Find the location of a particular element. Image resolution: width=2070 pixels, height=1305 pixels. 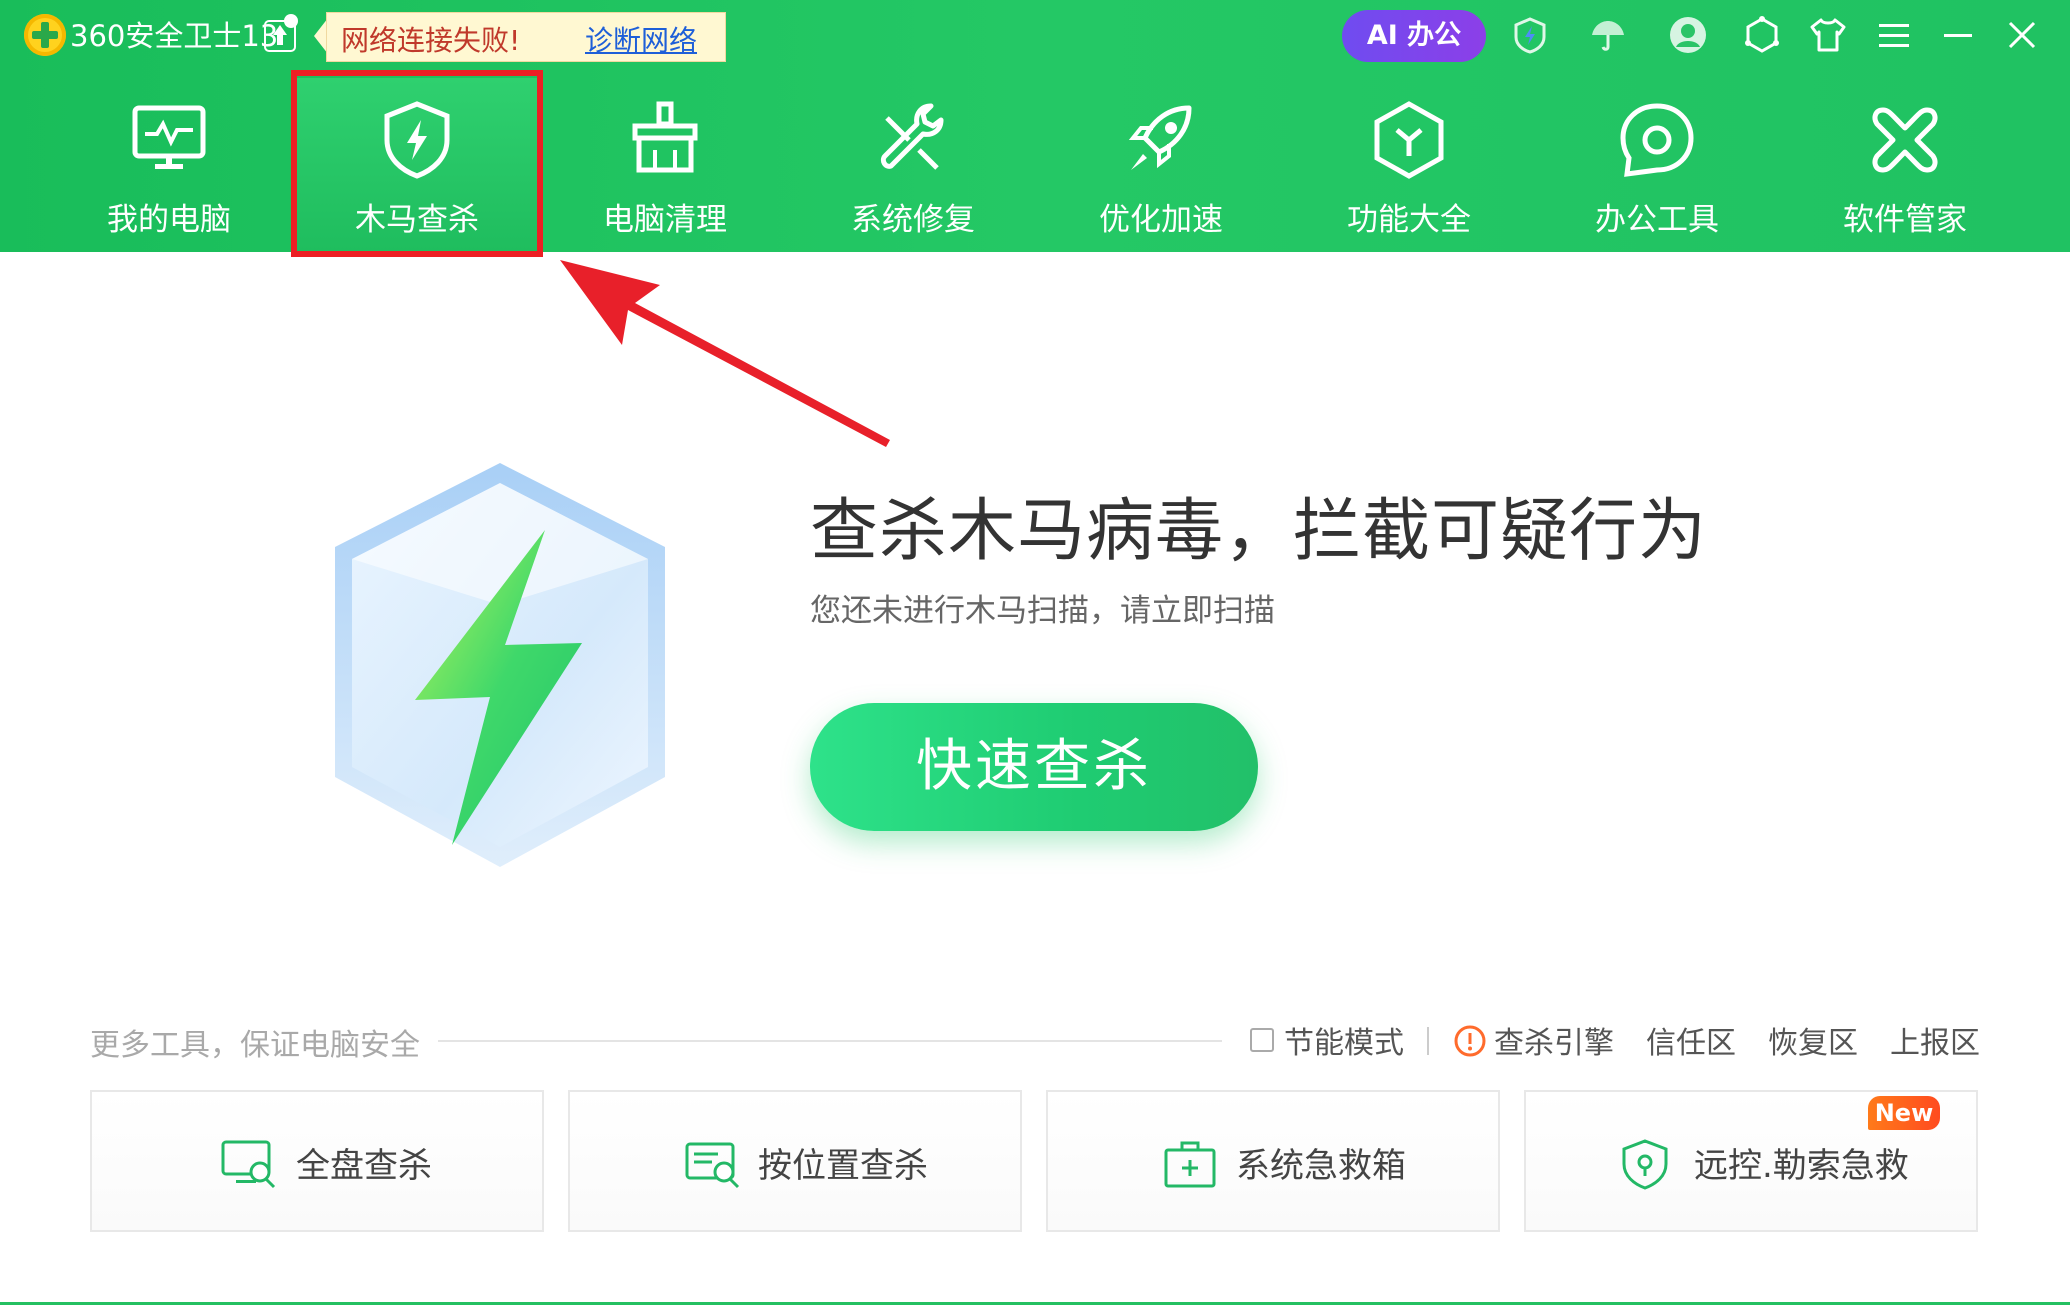

diagnose-network-link: 诊断网络 is located at coordinates (641, 39).